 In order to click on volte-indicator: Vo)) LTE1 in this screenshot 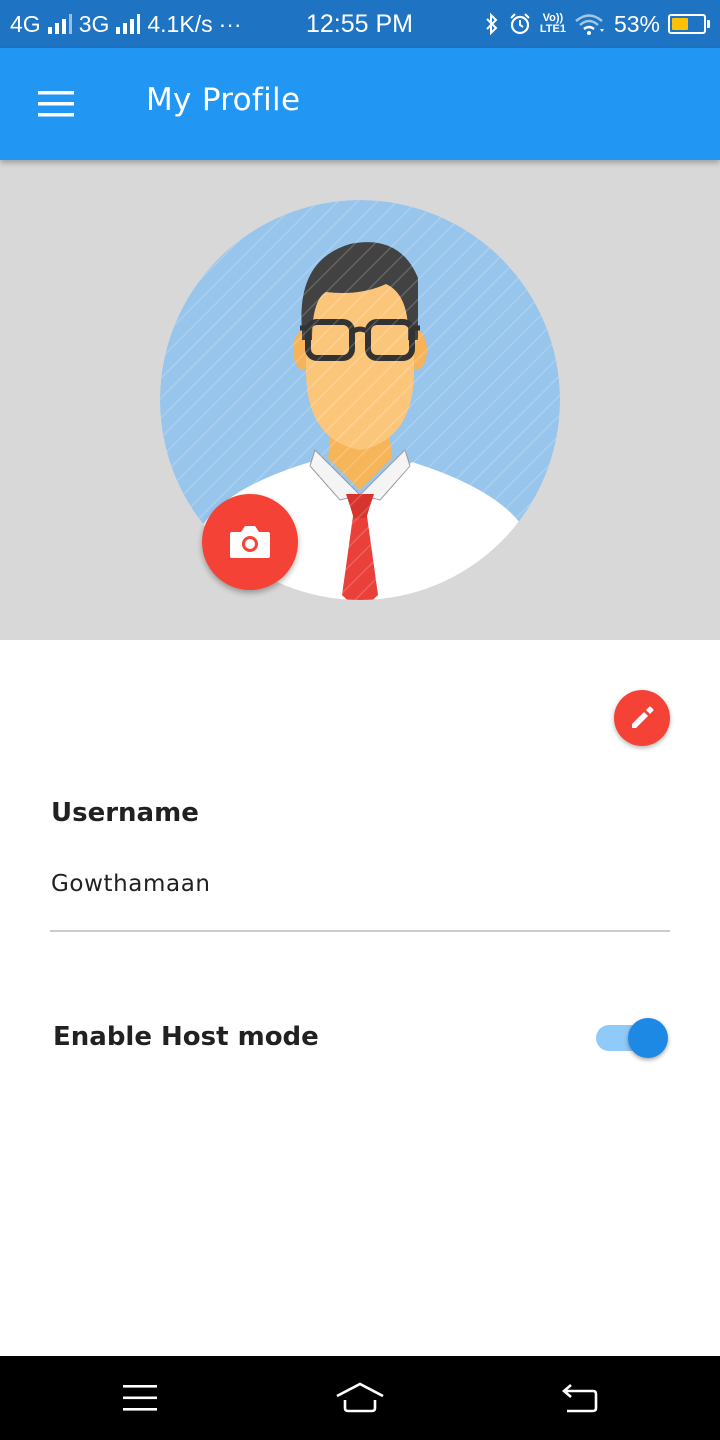, I will do `click(553, 24)`.